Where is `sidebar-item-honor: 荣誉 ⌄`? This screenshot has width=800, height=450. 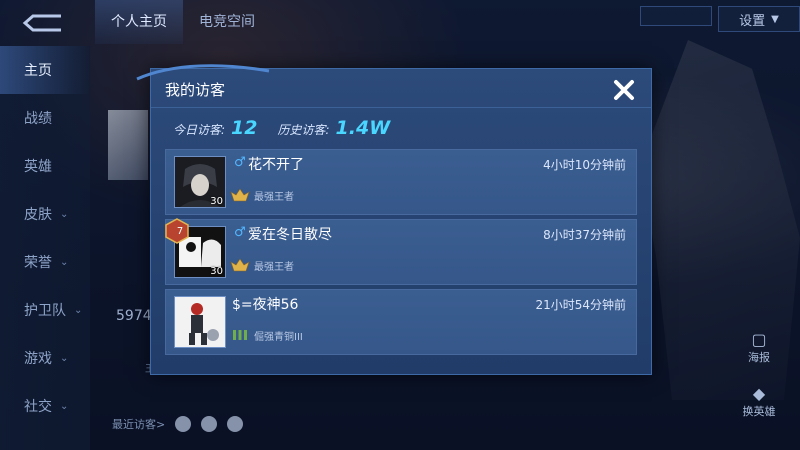 sidebar-item-honor: 荣誉 ⌄ is located at coordinates (45, 262).